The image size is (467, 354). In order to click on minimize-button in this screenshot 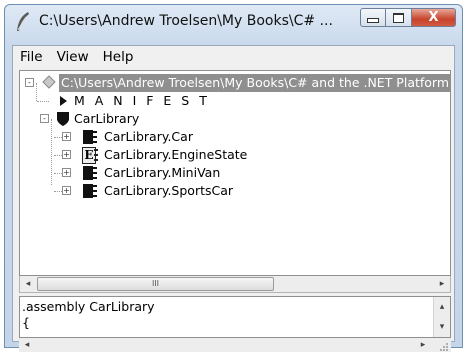, I will do `click(373, 17)`.